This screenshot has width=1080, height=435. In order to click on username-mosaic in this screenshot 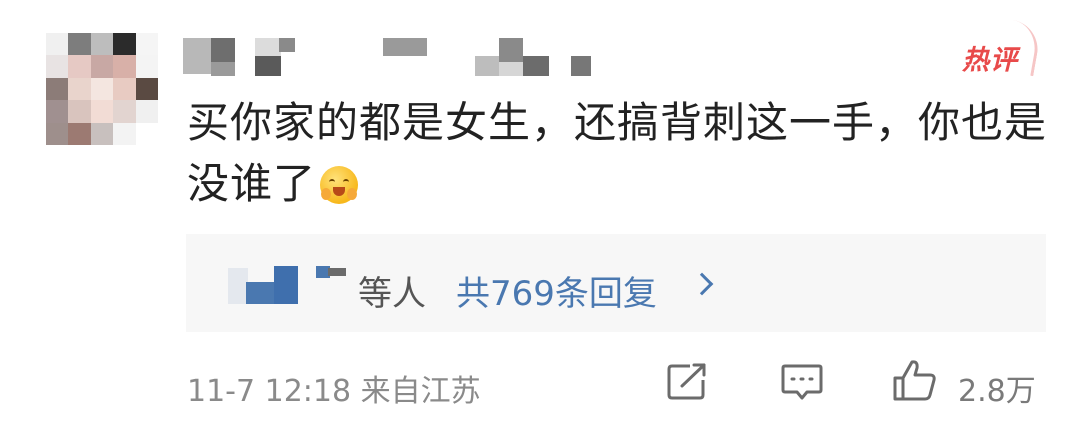, I will do `click(393, 58)`.